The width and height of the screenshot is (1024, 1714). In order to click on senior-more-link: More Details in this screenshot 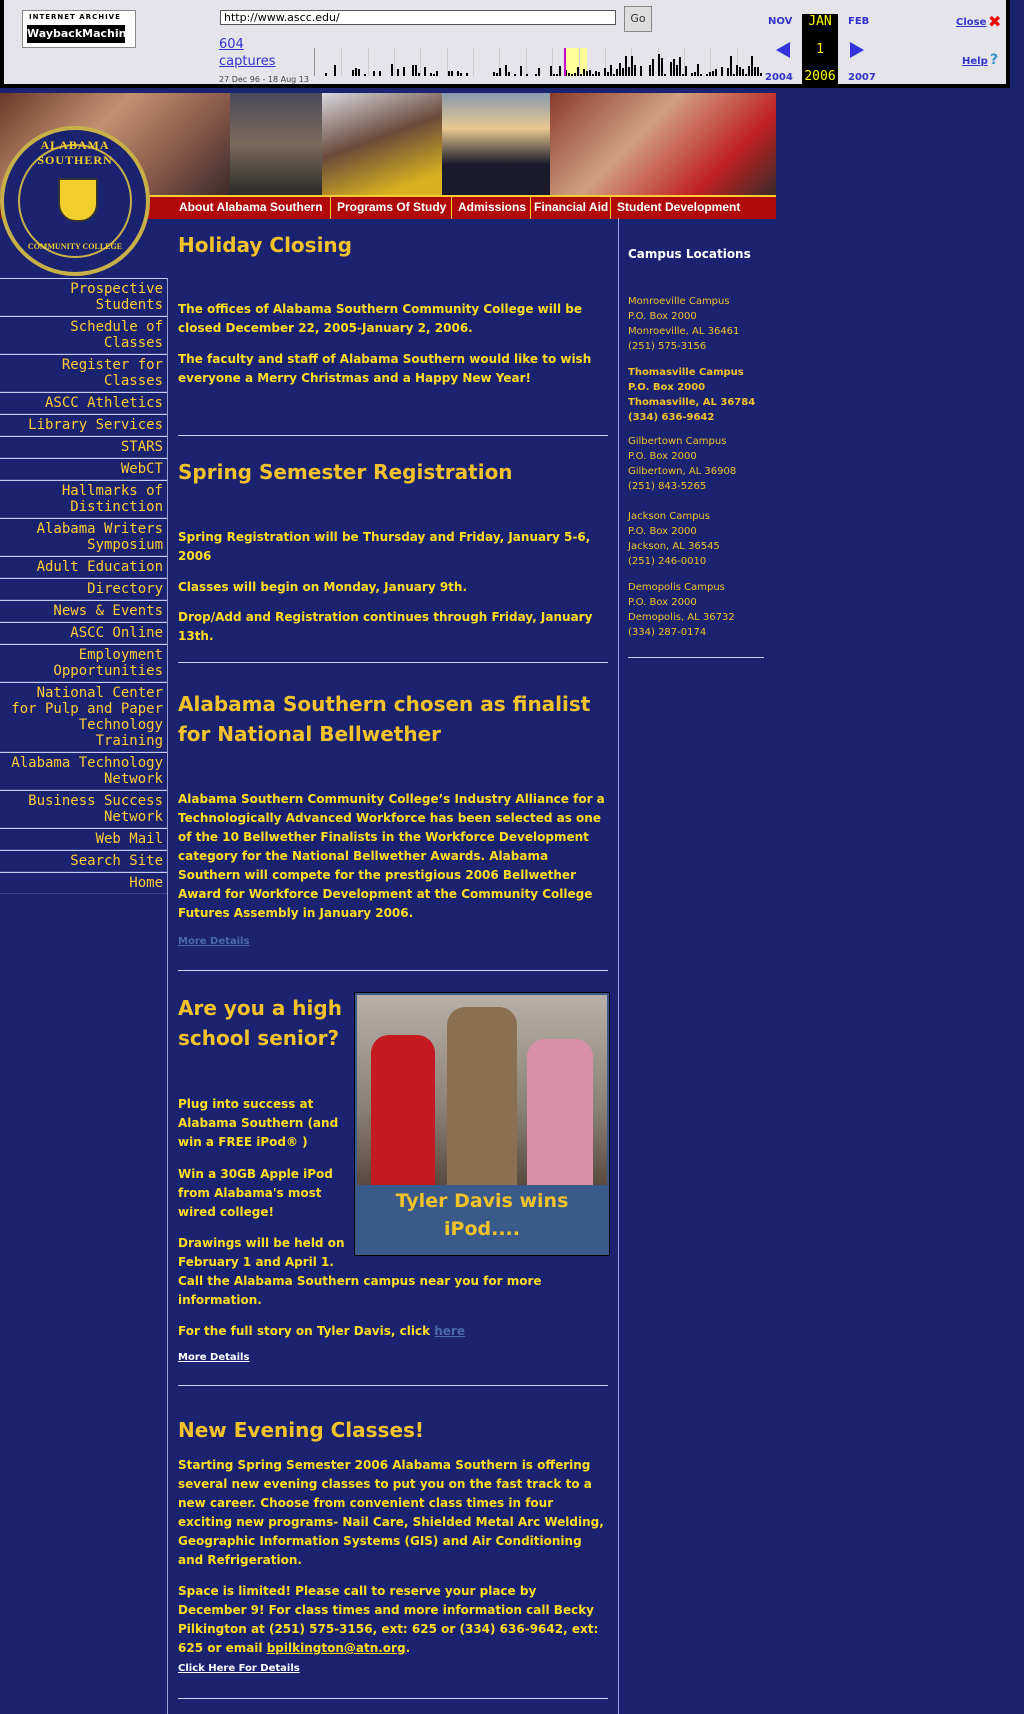, I will do `click(213, 1357)`.